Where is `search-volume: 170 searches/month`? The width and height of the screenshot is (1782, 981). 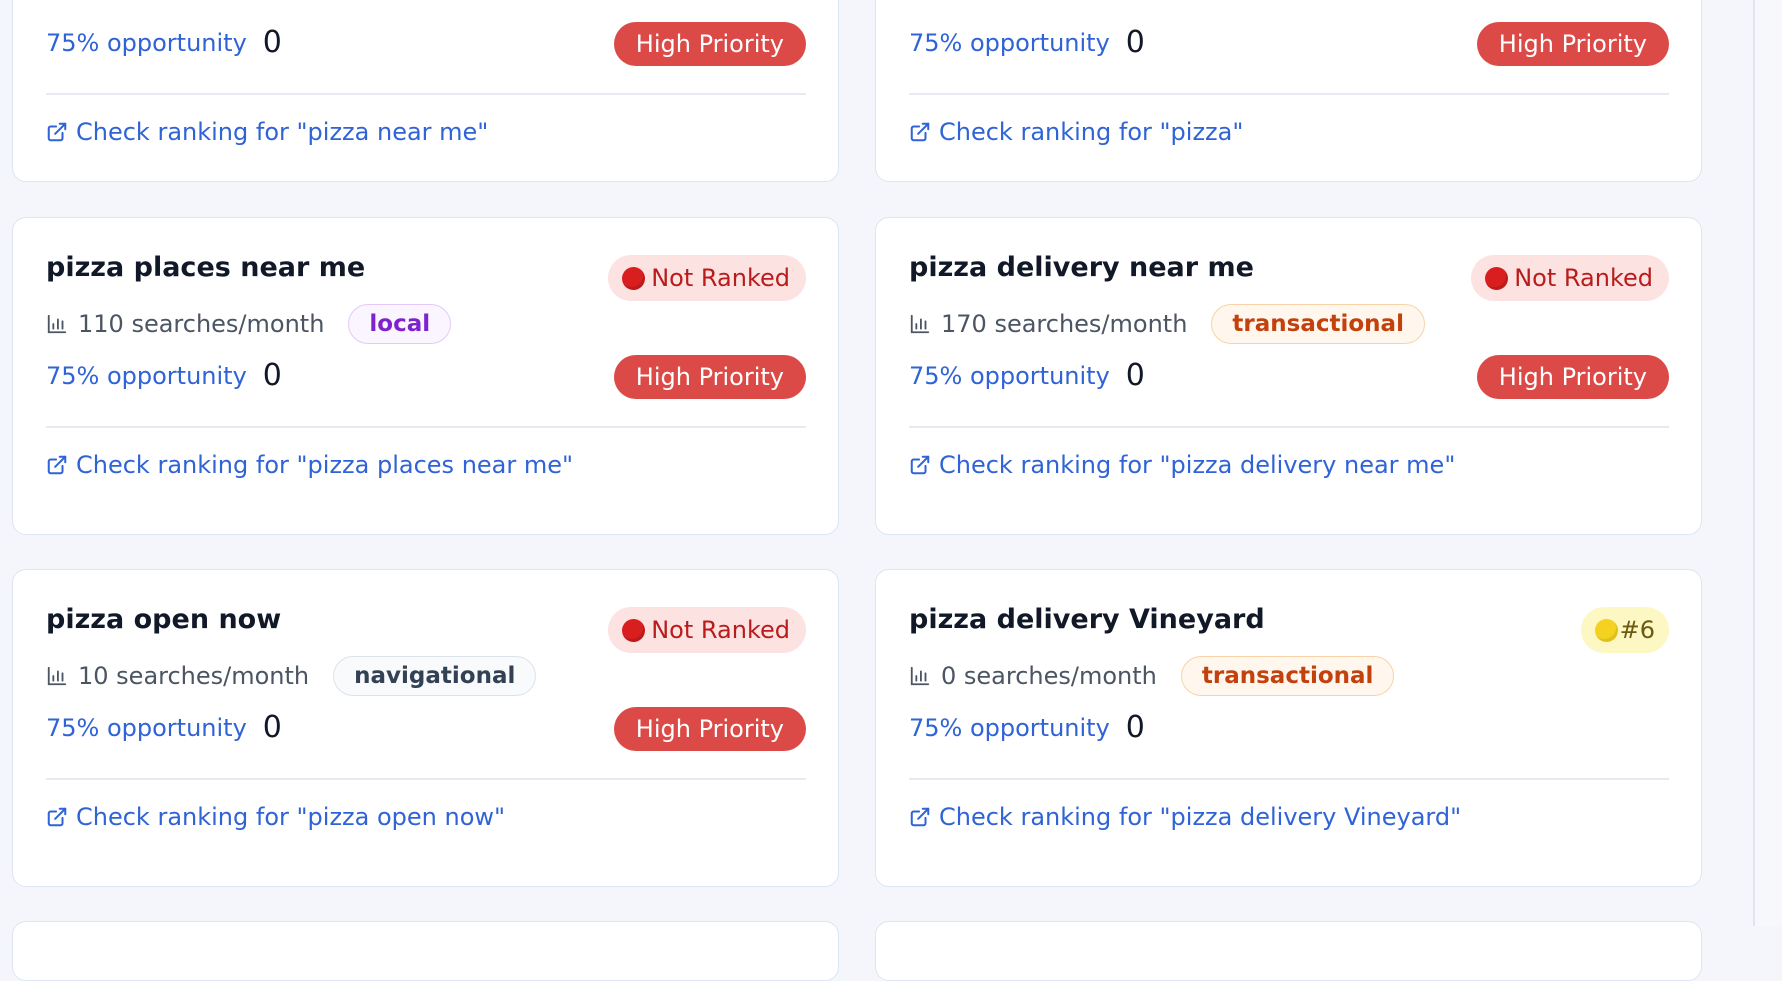 search-volume: 170 searches/month is located at coordinates (1064, 324).